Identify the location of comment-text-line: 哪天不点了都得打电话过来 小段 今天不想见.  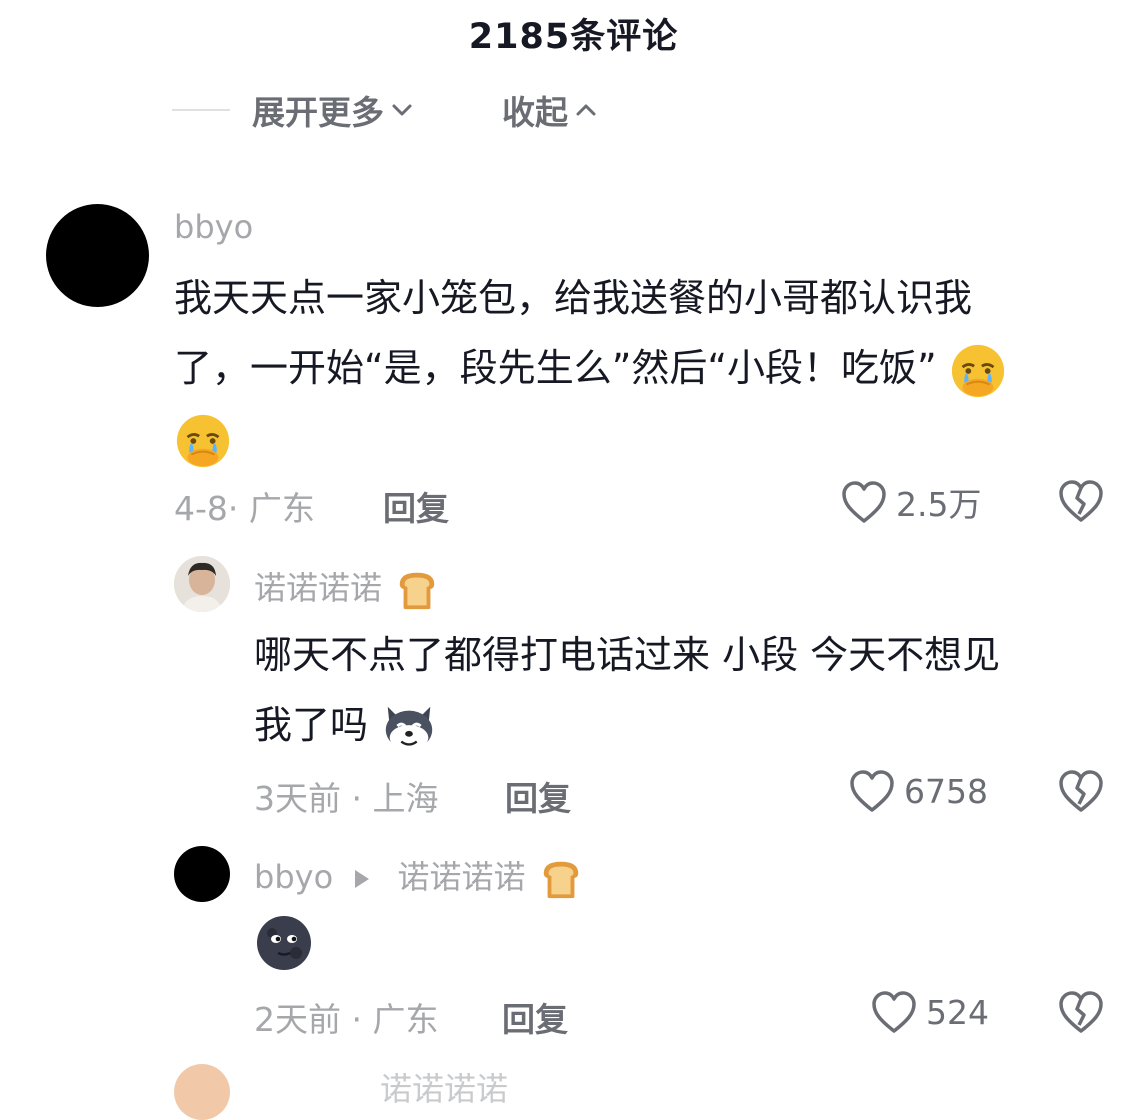
(627, 655).